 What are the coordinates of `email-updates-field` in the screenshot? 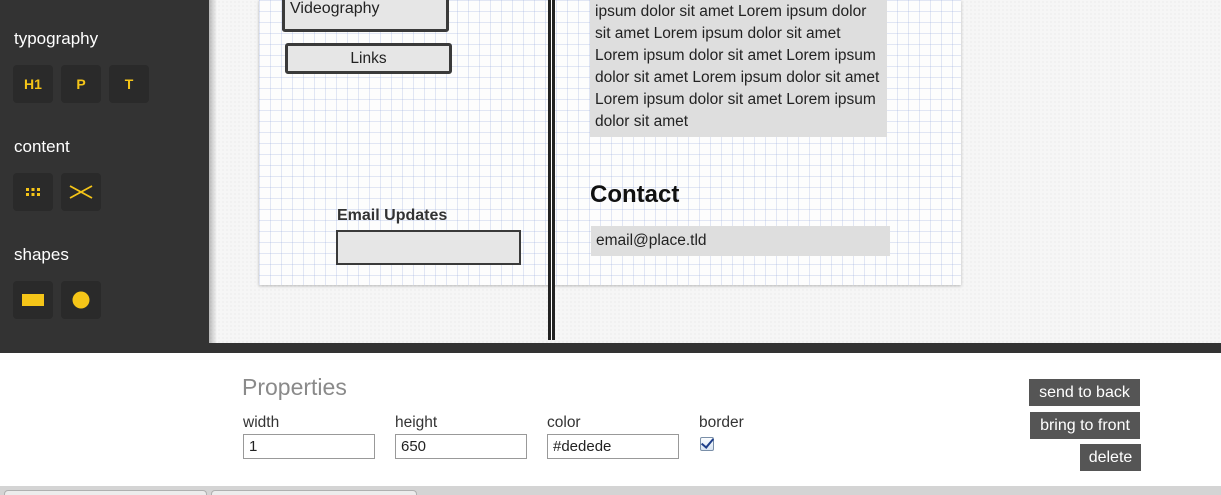 It's located at (428, 247).